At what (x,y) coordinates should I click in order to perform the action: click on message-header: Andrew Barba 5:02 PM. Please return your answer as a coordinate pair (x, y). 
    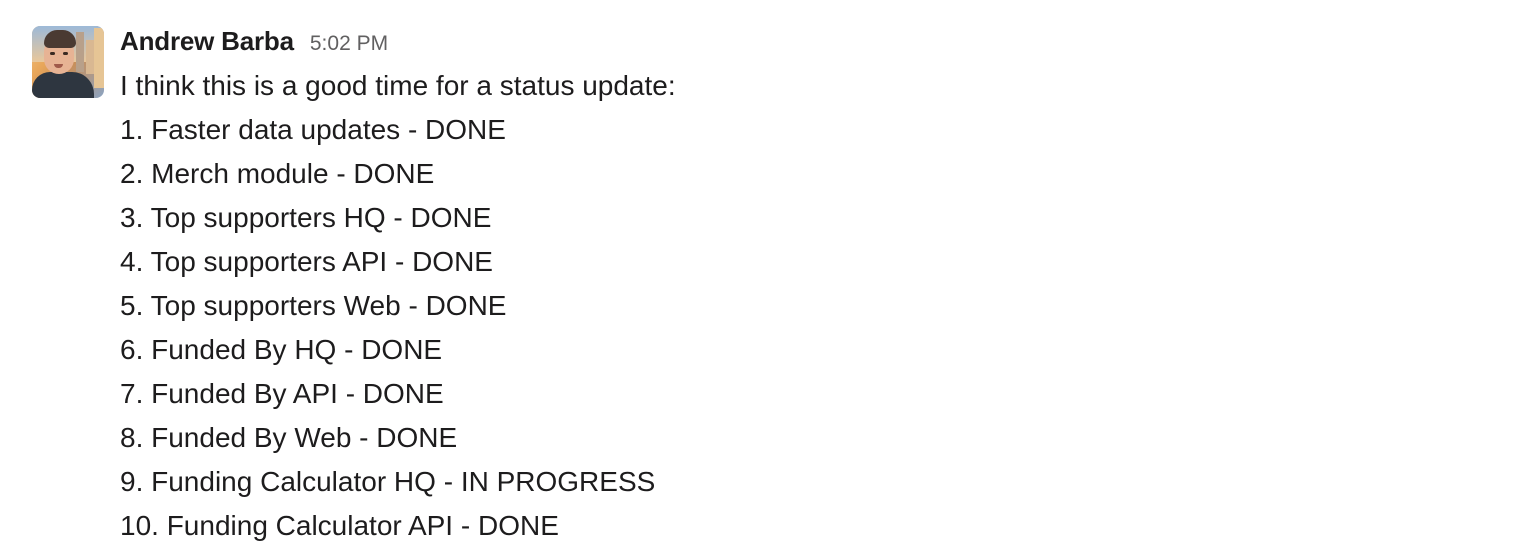
    Looking at the image, I should click on (254, 43).